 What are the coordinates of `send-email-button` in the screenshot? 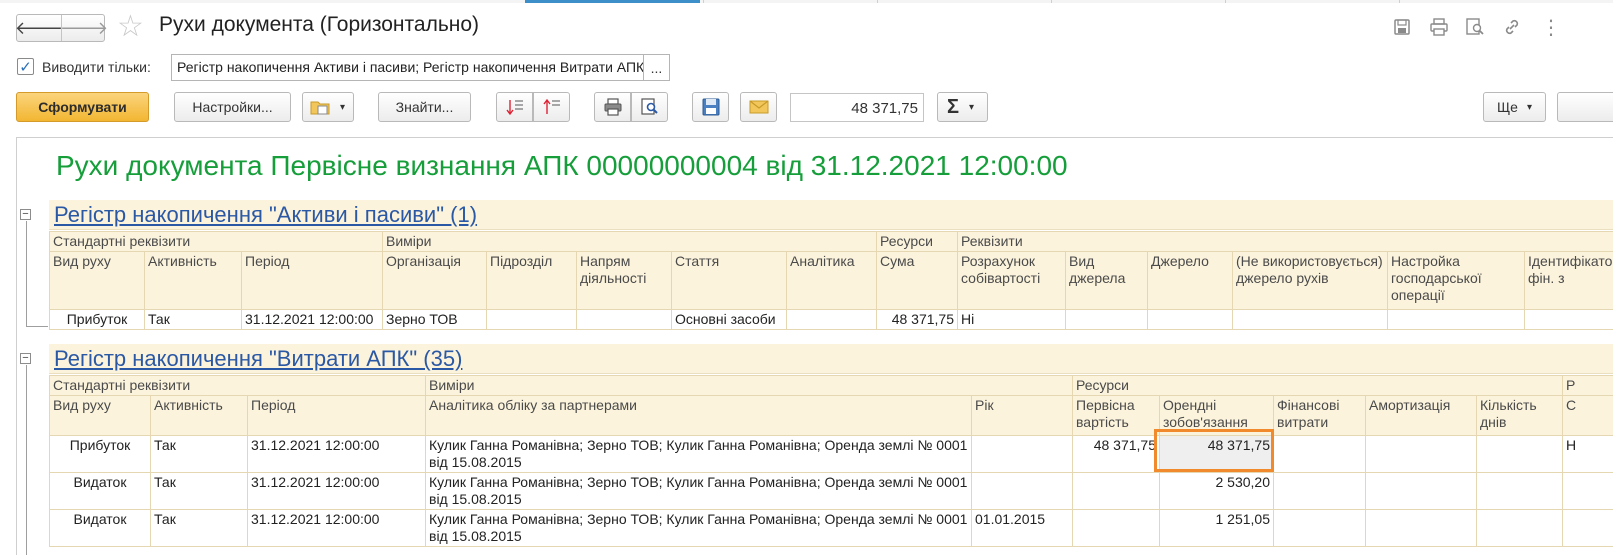 It's located at (758, 107).